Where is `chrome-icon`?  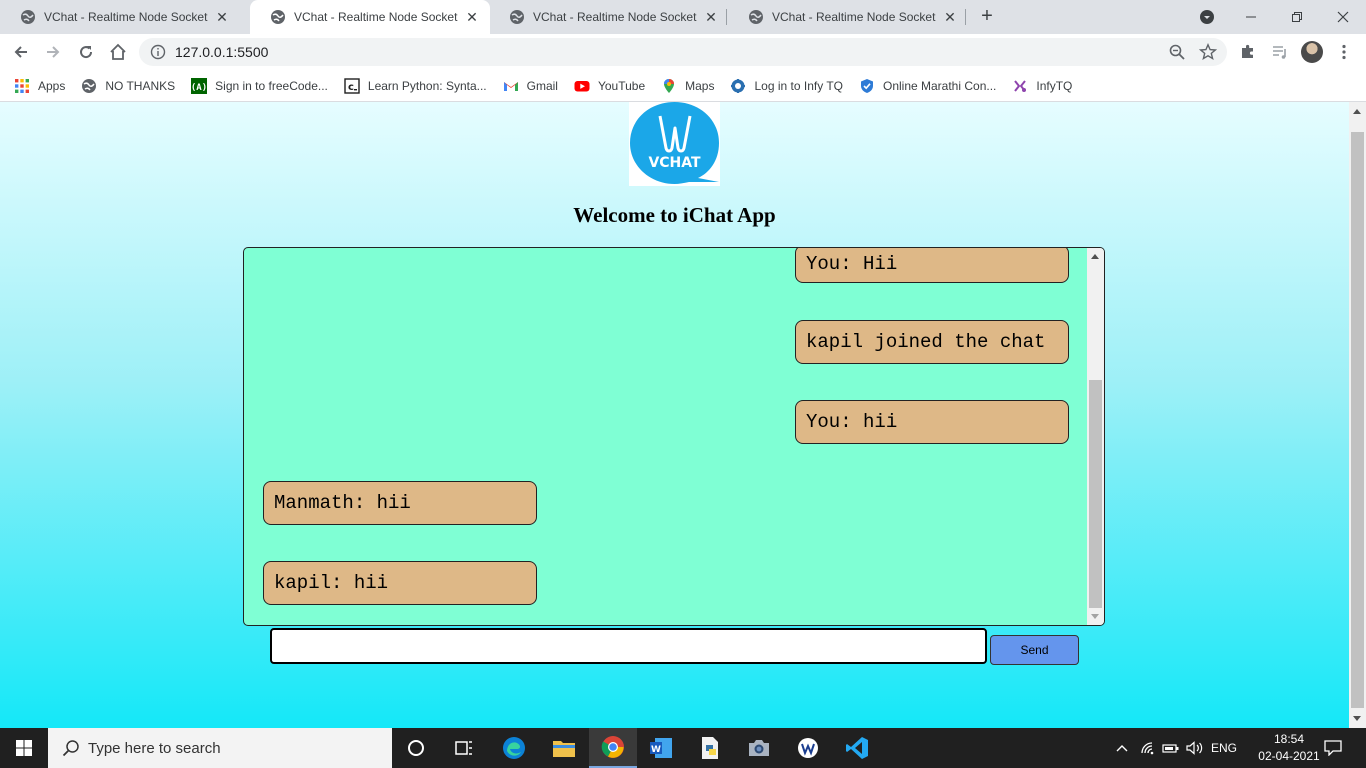
chrome-icon is located at coordinates (612, 747).